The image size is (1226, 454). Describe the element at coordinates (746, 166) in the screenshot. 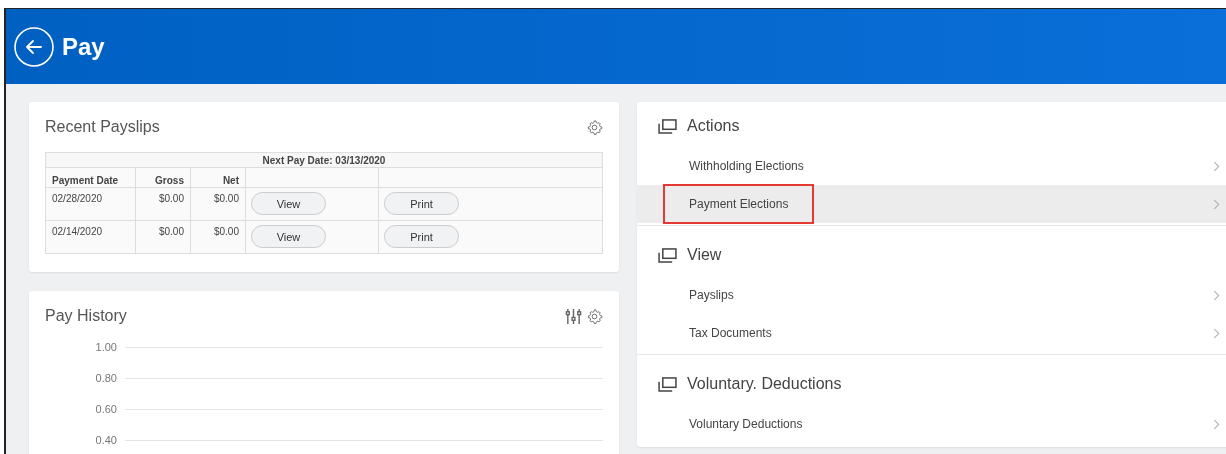

I see `item-label: Withholding Elections` at that location.